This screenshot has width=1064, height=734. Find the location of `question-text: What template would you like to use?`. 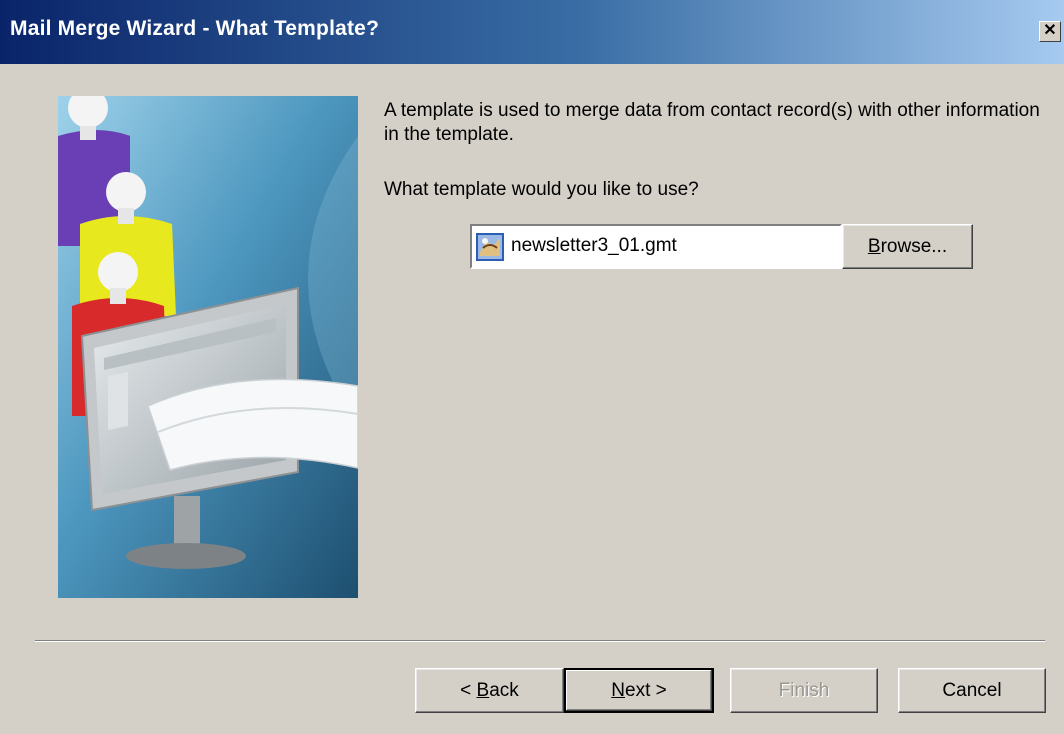

question-text: What template would you like to use? is located at coordinates (541, 189).